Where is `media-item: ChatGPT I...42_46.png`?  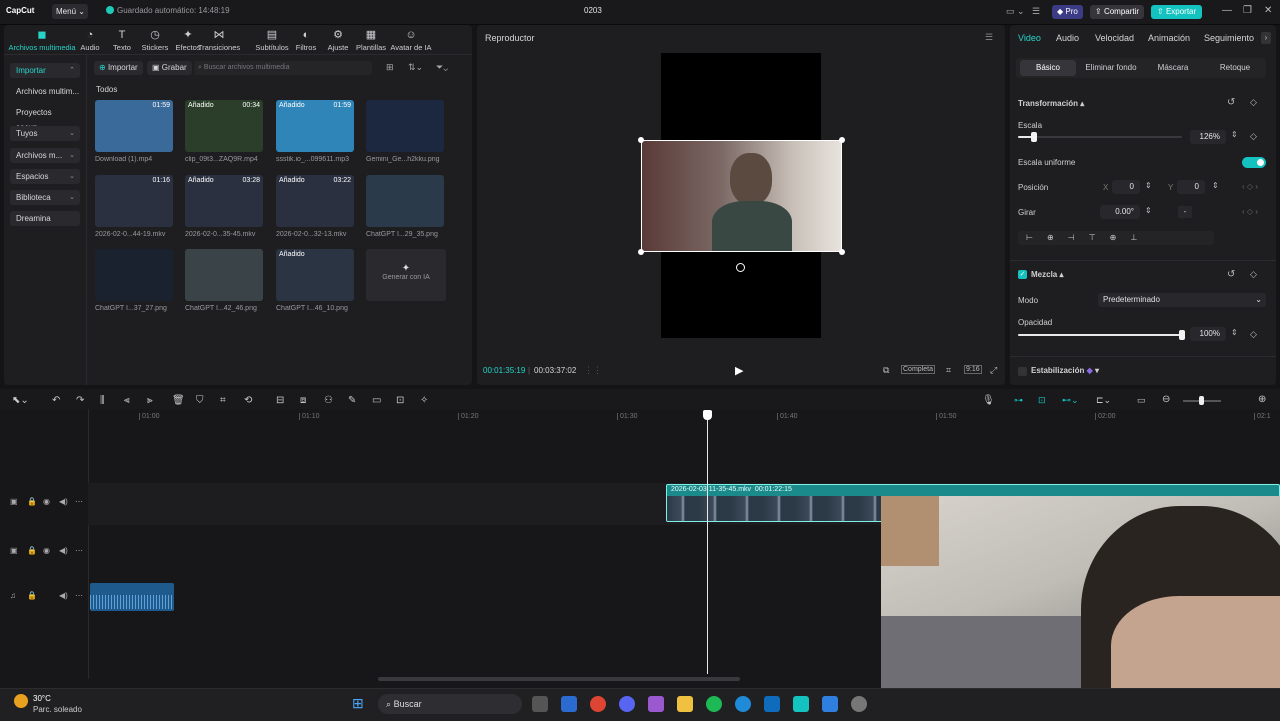
media-item: ChatGPT I...42_46.png is located at coordinates (226, 280).